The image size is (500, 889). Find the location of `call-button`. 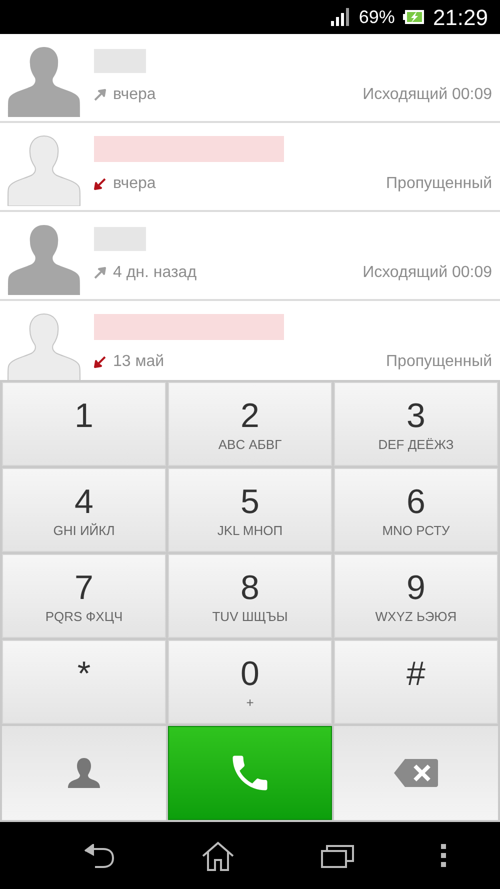

call-button is located at coordinates (250, 773).